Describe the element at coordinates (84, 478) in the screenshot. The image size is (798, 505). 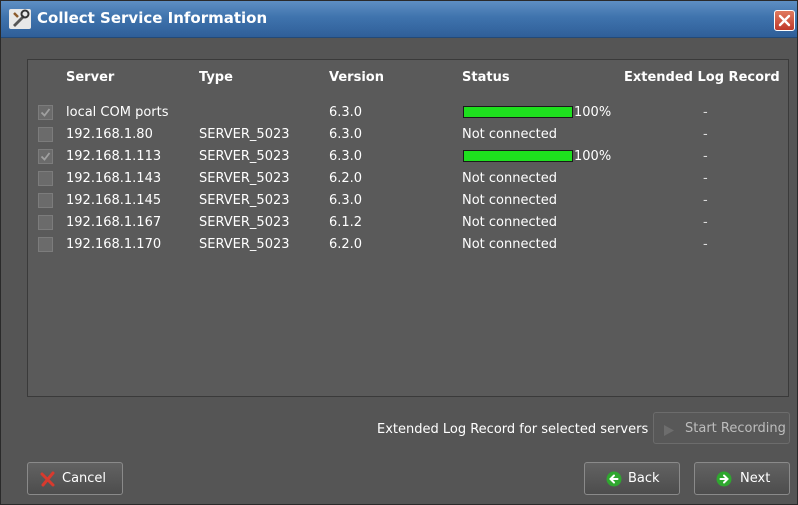
I see `cancel-label: Cancel` at that location.